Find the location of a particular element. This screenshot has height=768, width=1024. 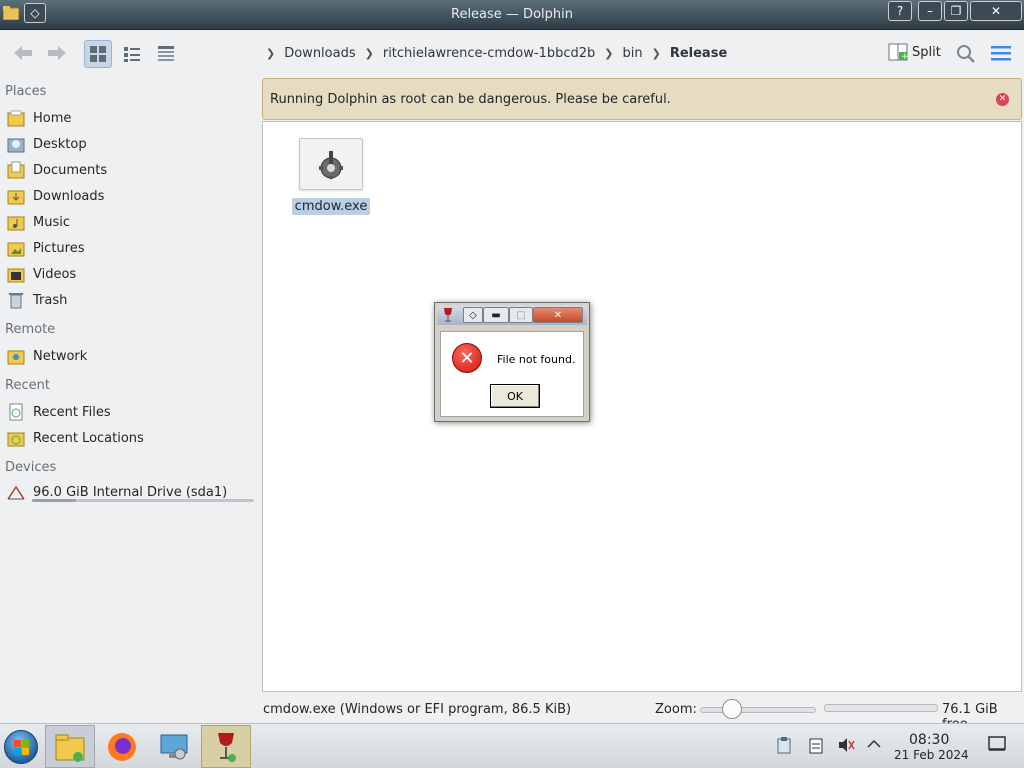

task-system-settings is located at coordinates (174, 746).